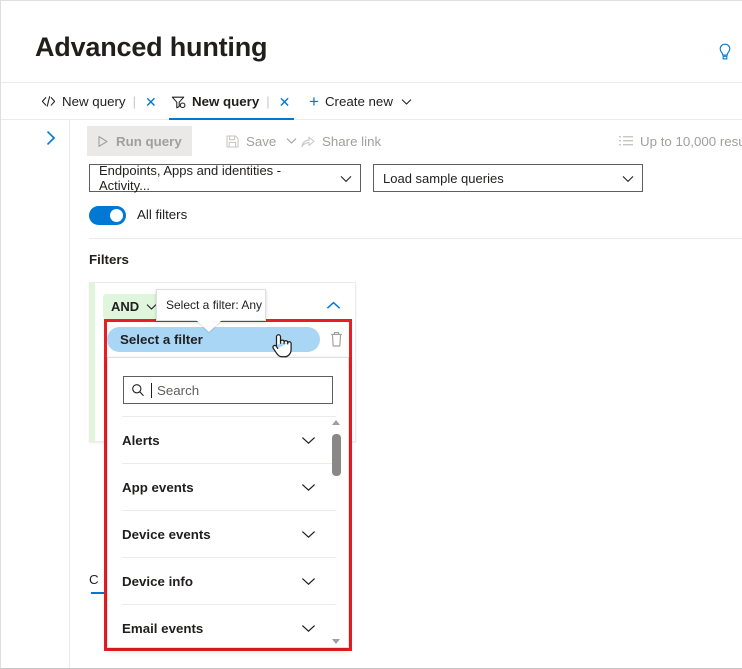 This screenshot has width=742, height=669. Describe the element at coordinates (626, 141) in the screenshot. I see `list-icon` at that location.